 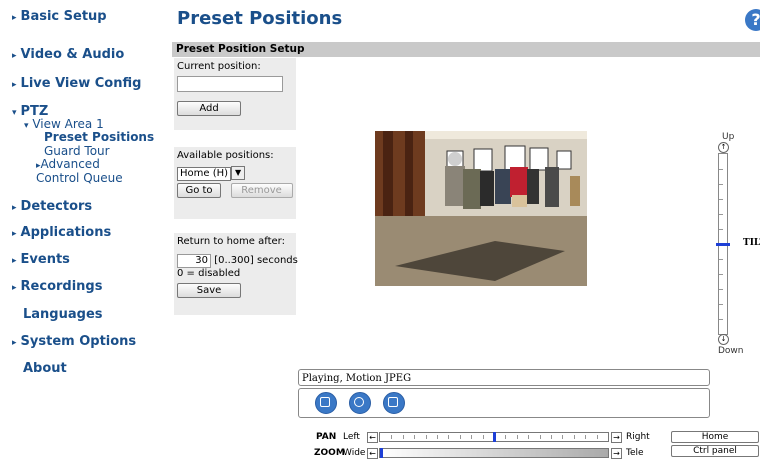 What do you see at coordinates (372, 437) in the screenshot?
I see `pan-left-button: ←` at bounding box center [372, 437].